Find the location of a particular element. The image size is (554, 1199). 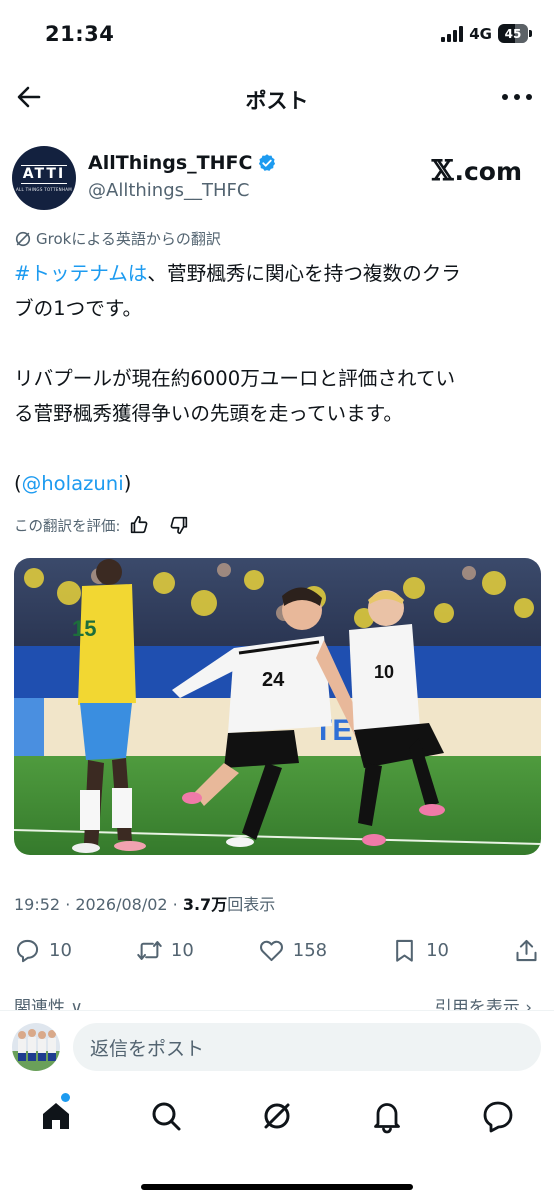

repost-icon is located at coordinates (149, 950).